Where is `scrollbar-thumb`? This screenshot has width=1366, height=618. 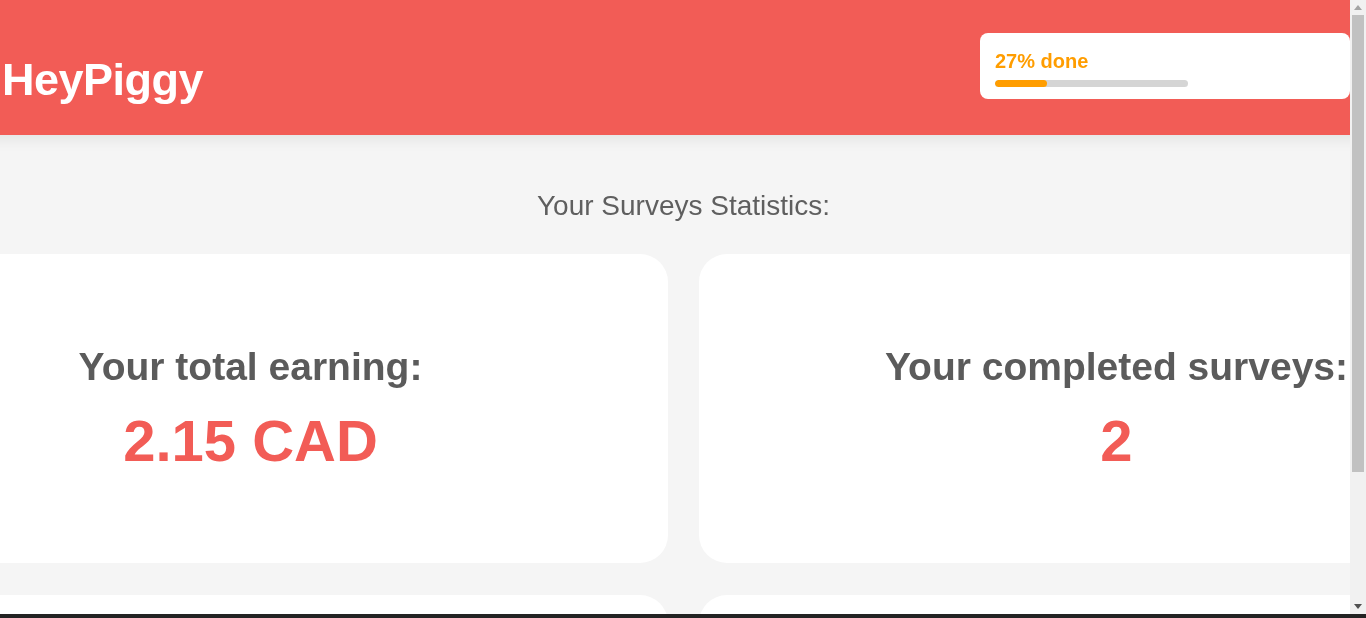 scrollbar-thumb is located at coordinates (1358, 243).